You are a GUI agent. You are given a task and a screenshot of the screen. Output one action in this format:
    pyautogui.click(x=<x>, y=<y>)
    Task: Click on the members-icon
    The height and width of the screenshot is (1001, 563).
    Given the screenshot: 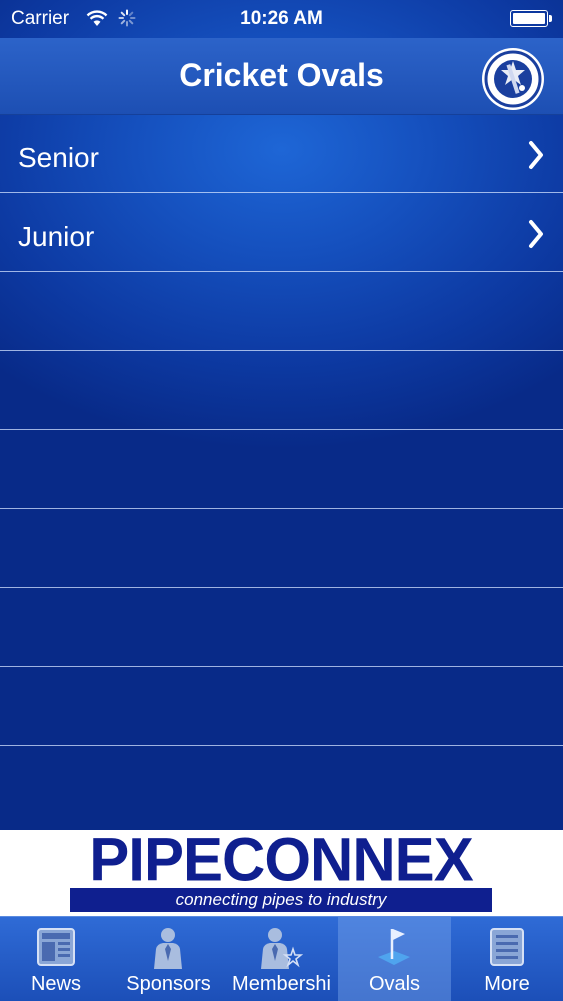 What is the action you would take?
    pyautogui.click(x=282, y=948)
    